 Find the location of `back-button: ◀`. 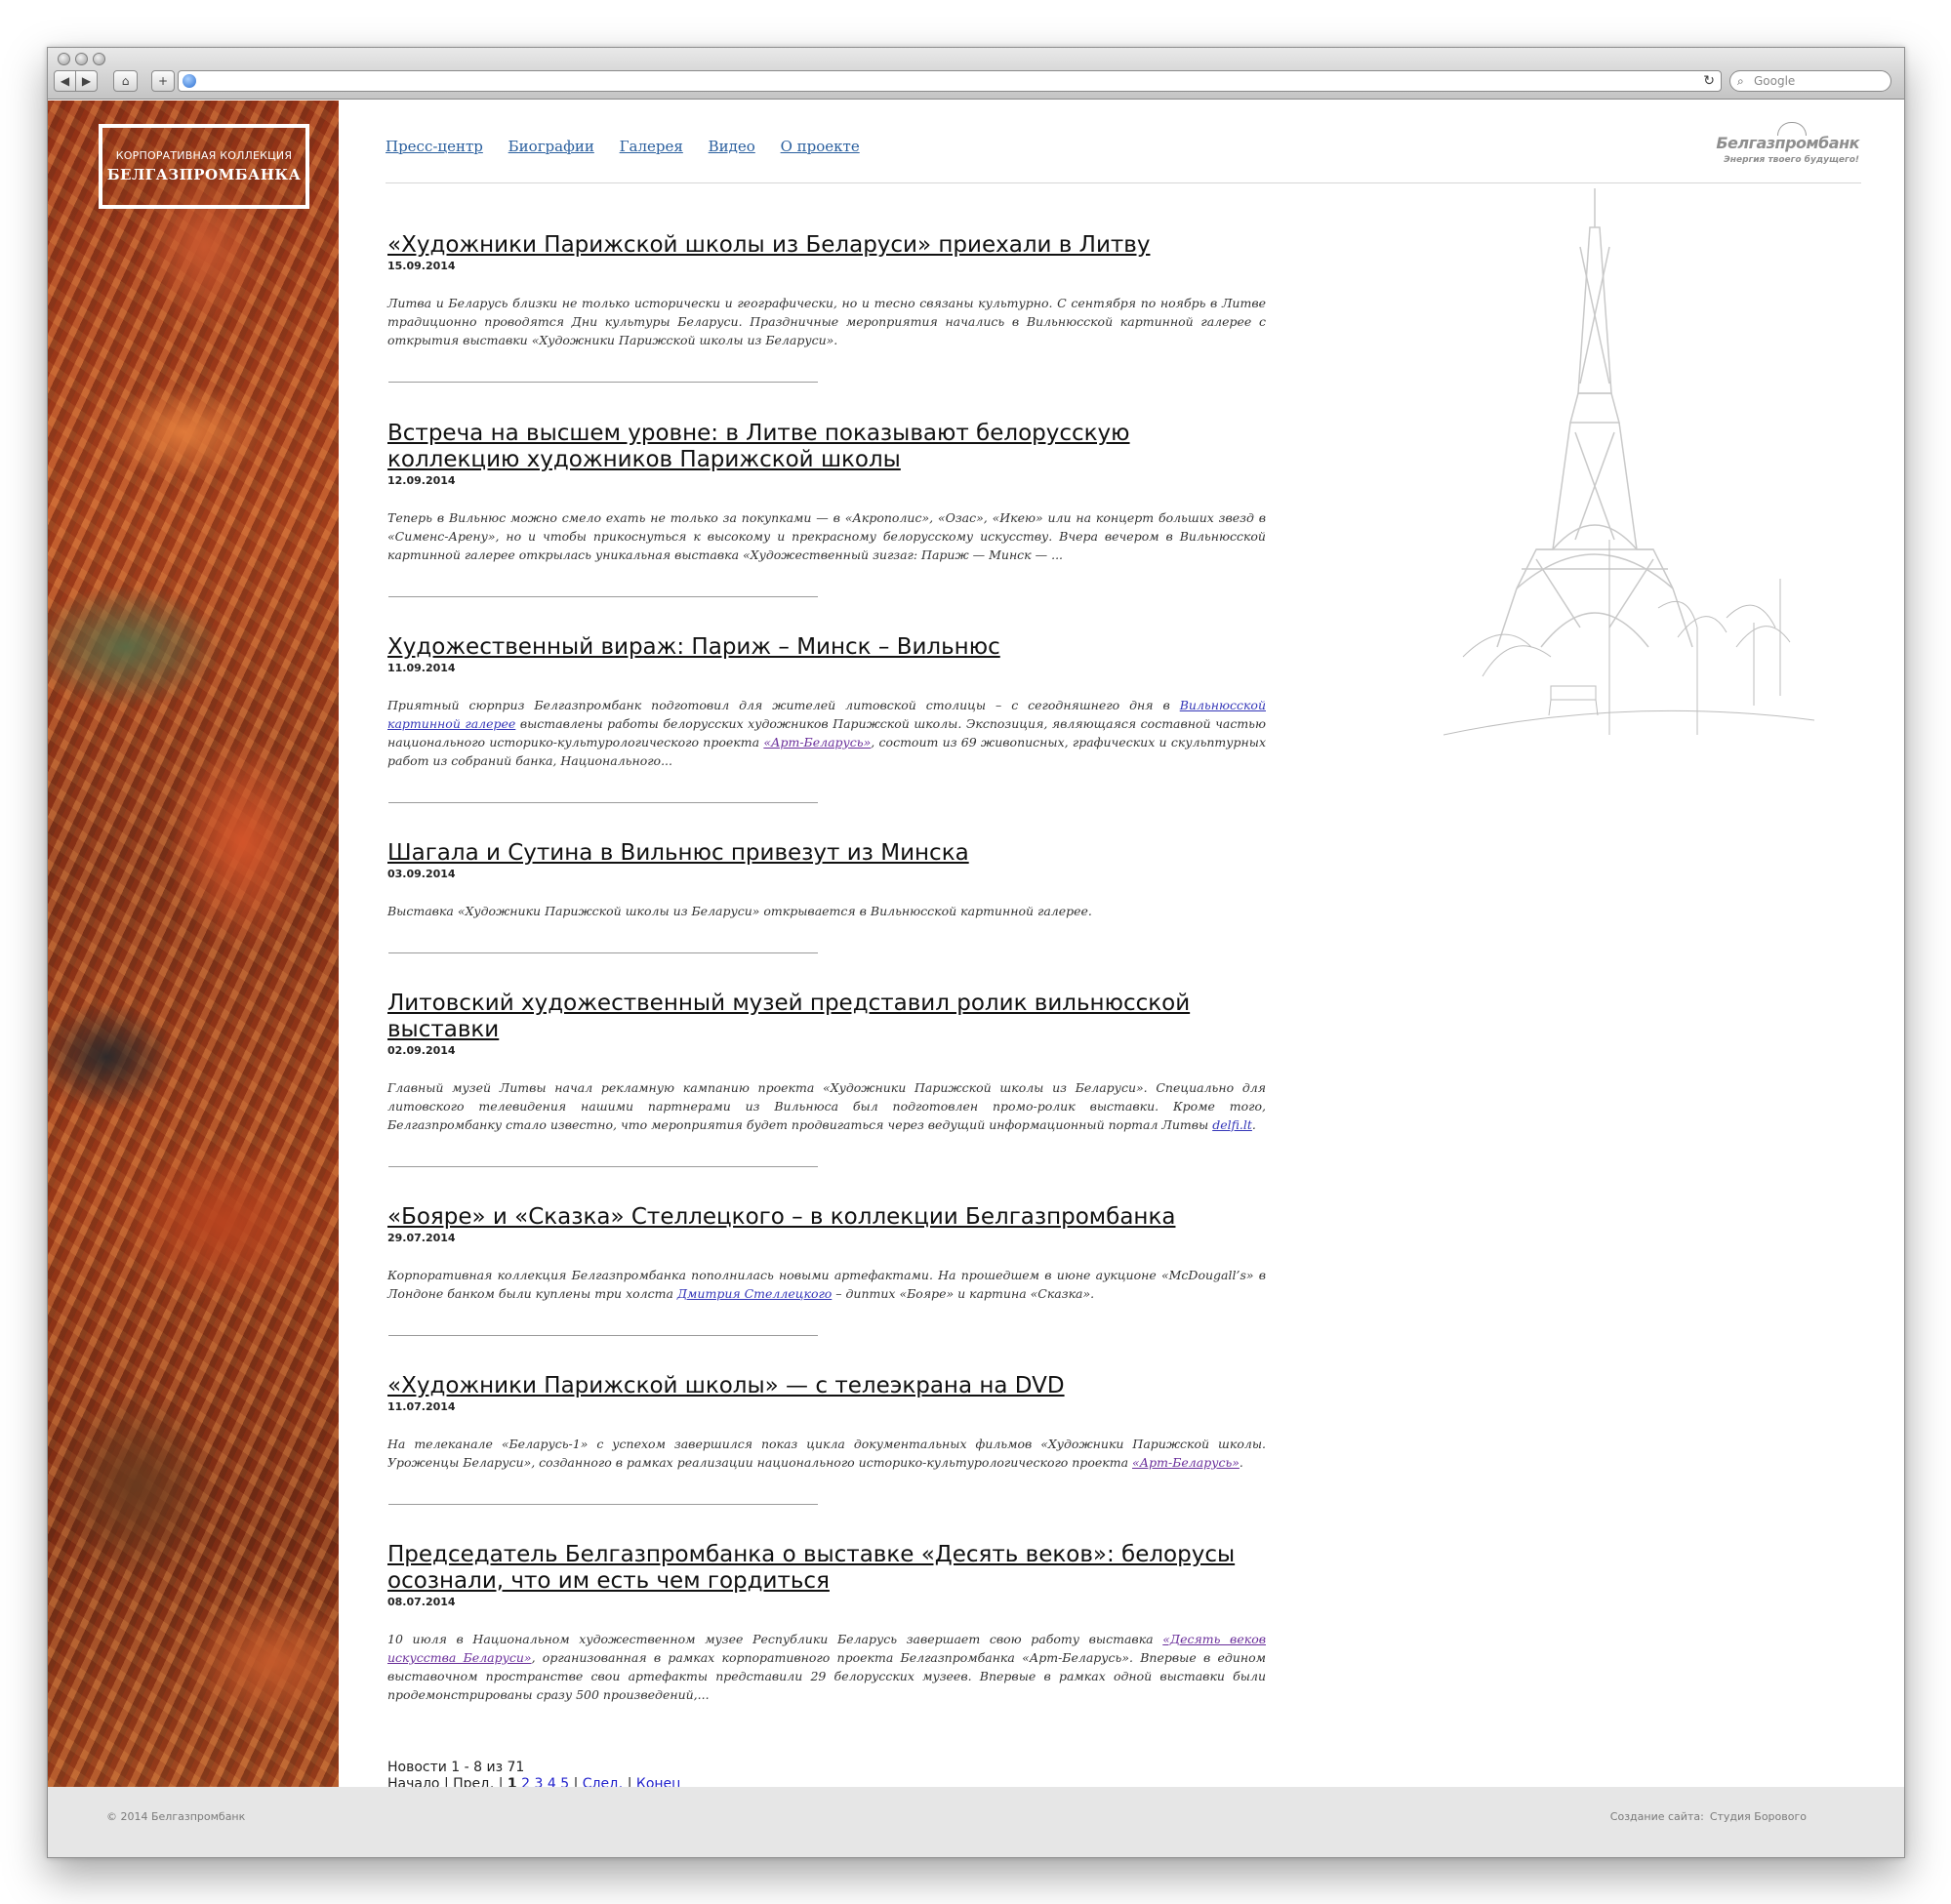

back-button: ◀ is located at coordinates (65, 81).